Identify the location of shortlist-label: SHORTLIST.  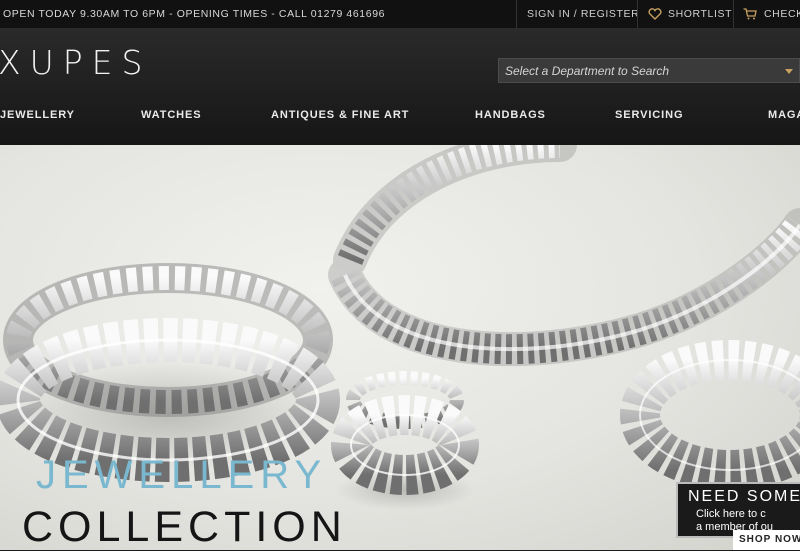
(700, 14).